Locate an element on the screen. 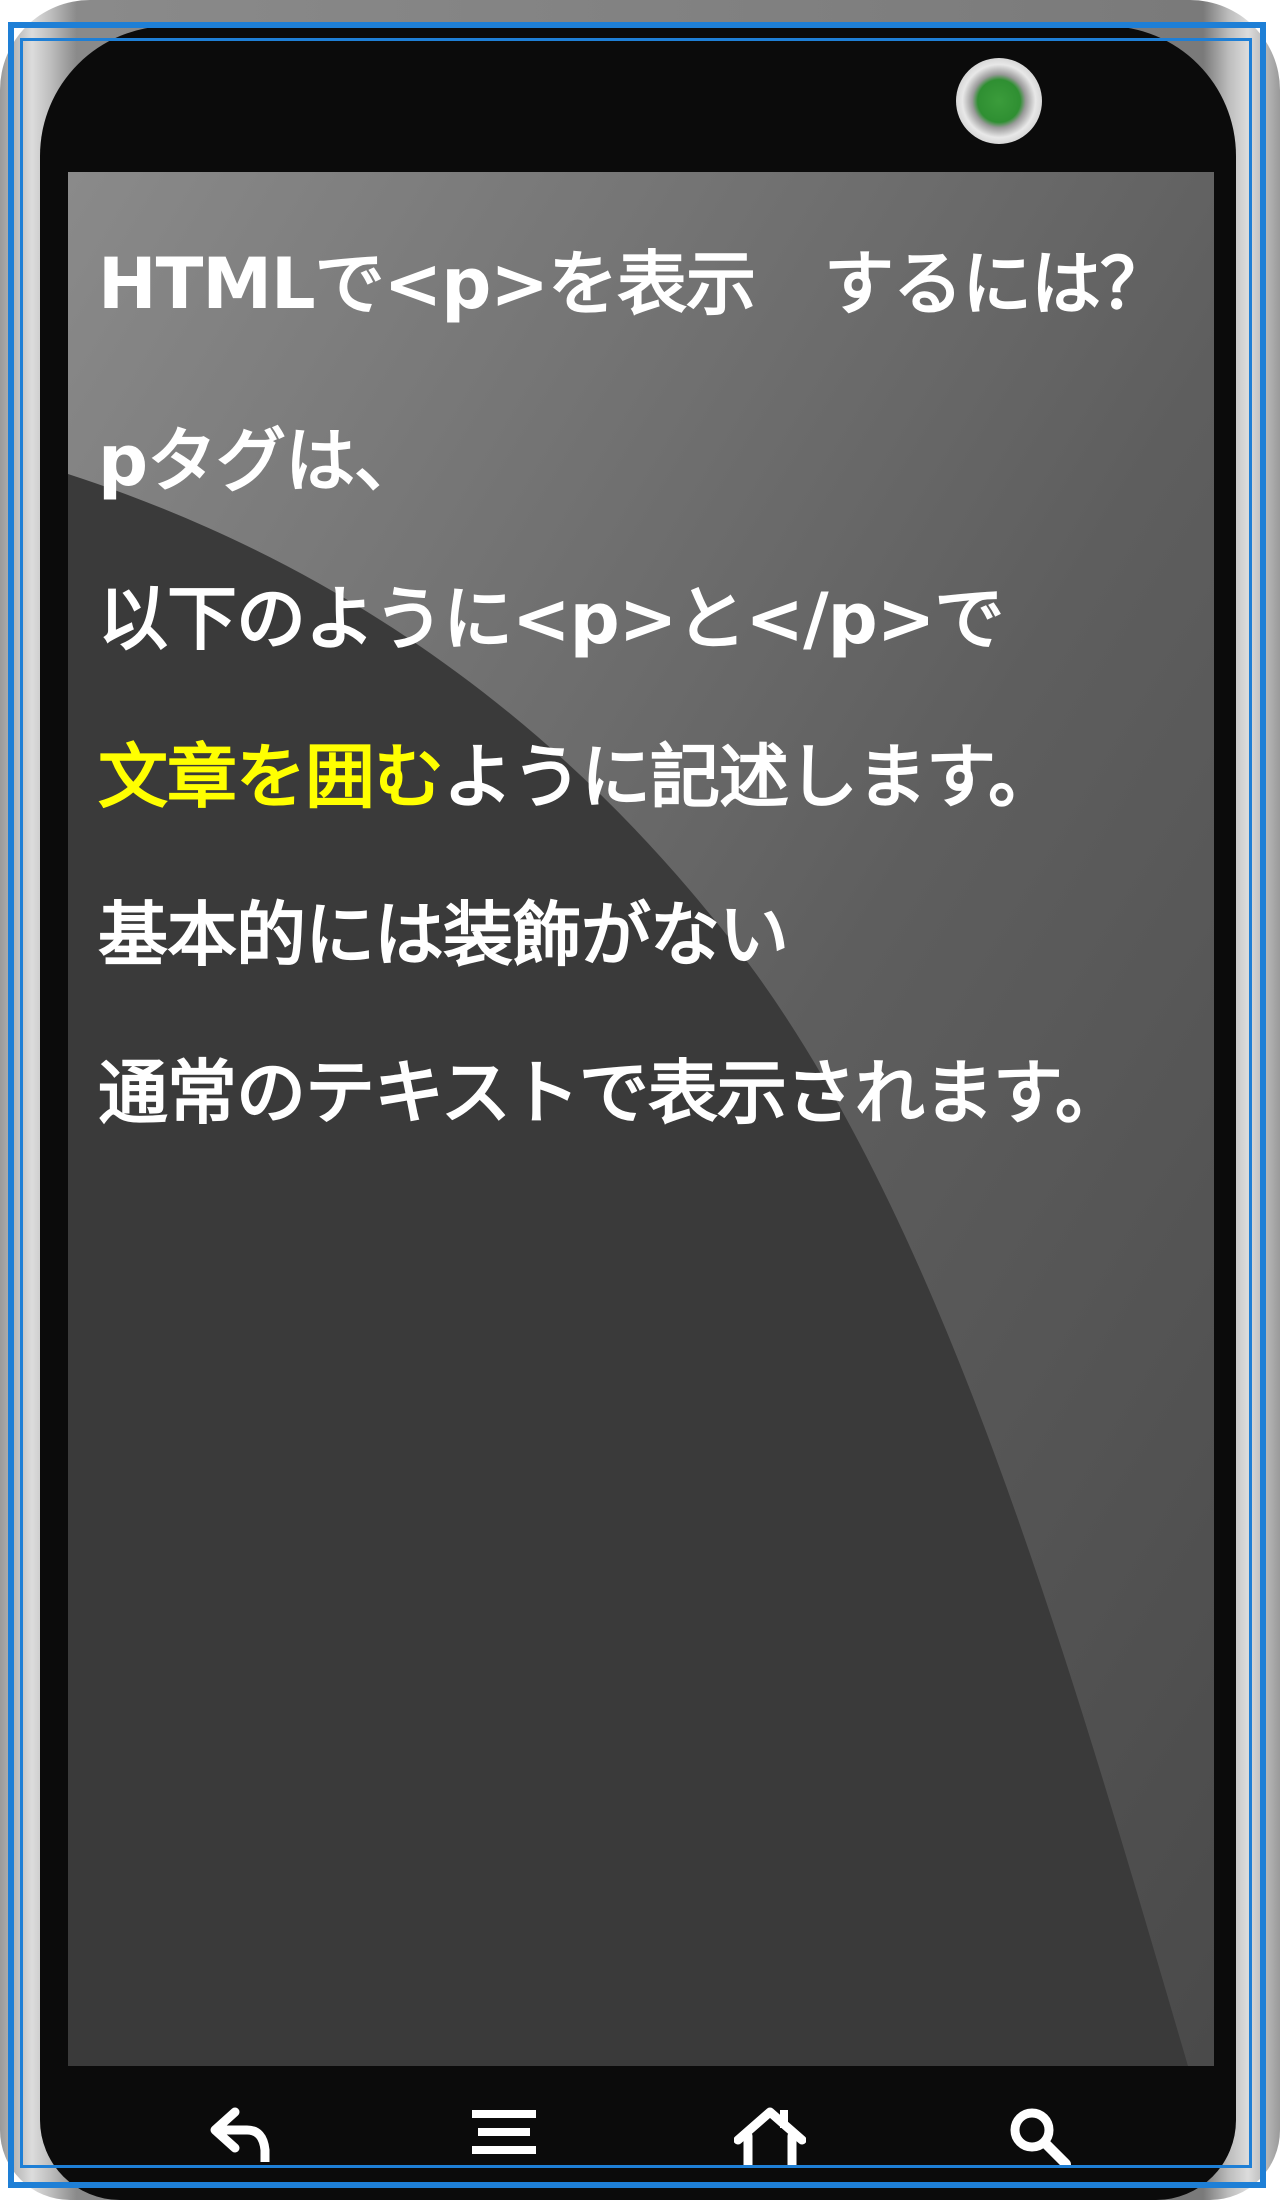 This screenshot has height=2200, width=1280. question-line: HTMLで<p>を表示 するには？ is located at coordinates (634, 284).